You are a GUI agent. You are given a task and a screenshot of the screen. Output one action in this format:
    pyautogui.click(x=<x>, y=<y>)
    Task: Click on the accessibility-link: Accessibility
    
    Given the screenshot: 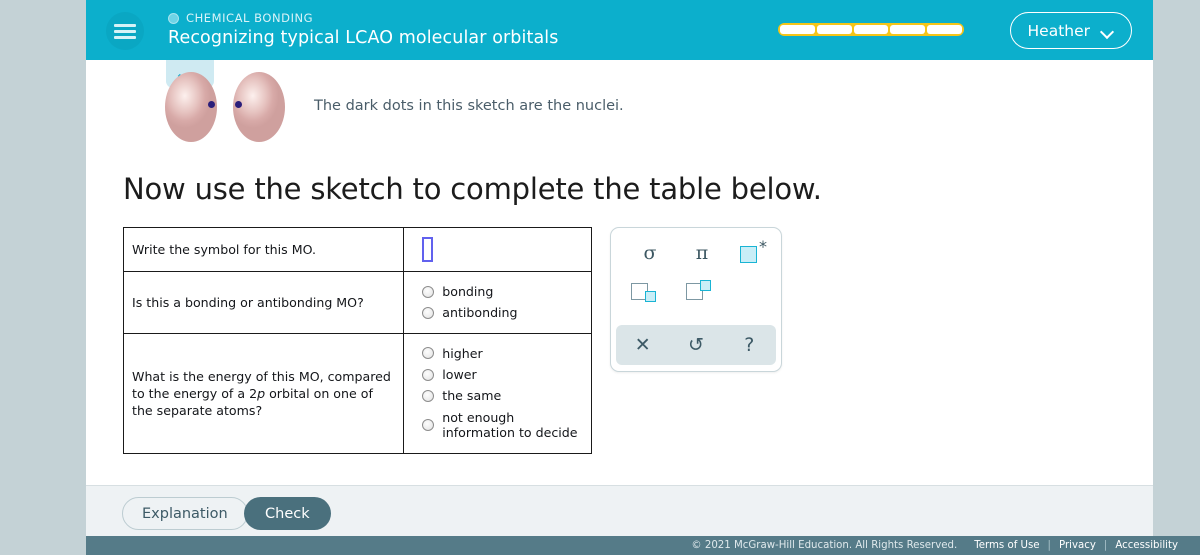 What is the action you would take?
    pyautogui.click(x=1146, y=545)
    